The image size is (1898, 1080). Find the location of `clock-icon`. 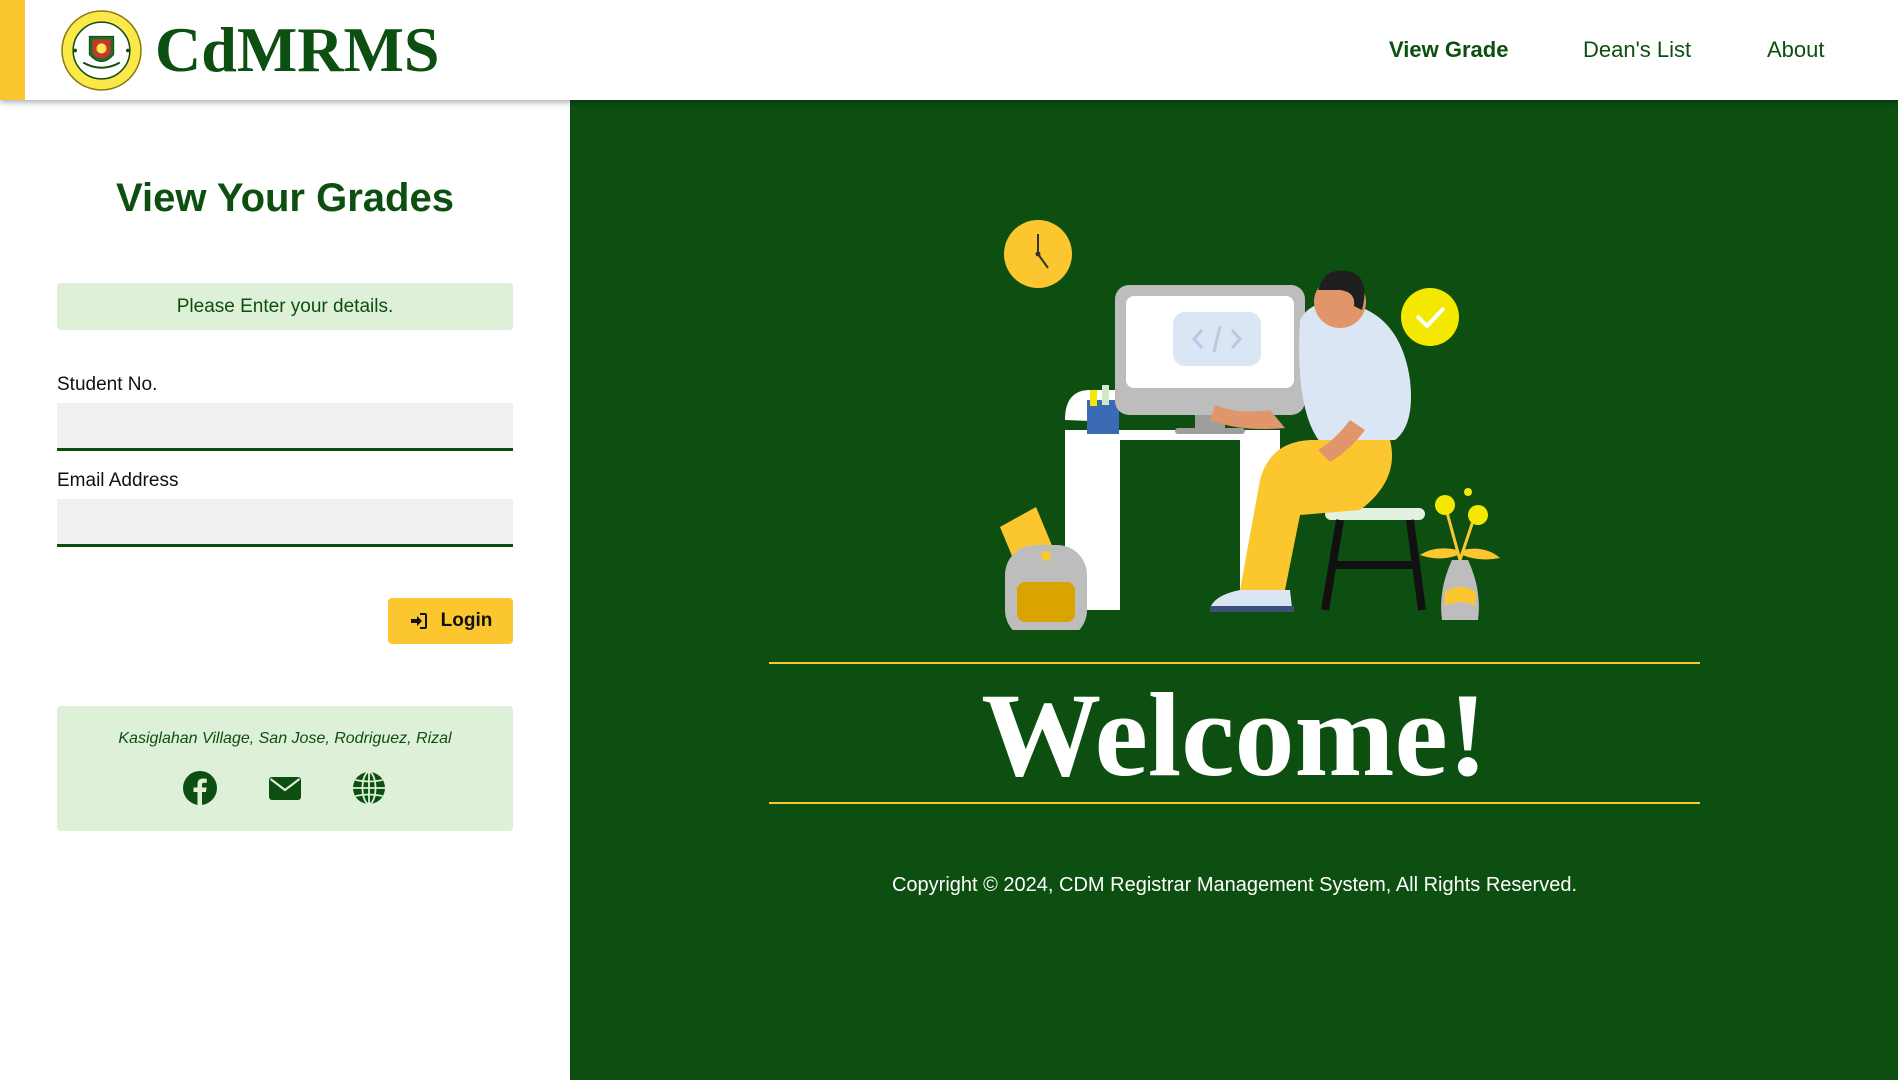

clock-icon is located at coordinates (1038, 254).